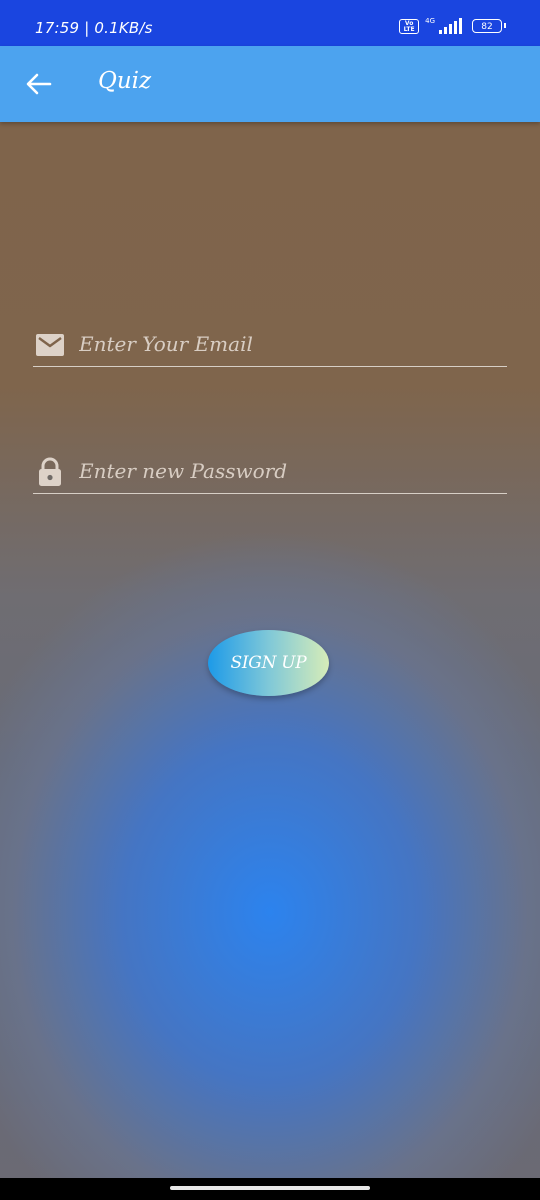 The image size is (540, 1200). I want to click on page-title: Quiz, so click(125, 81).